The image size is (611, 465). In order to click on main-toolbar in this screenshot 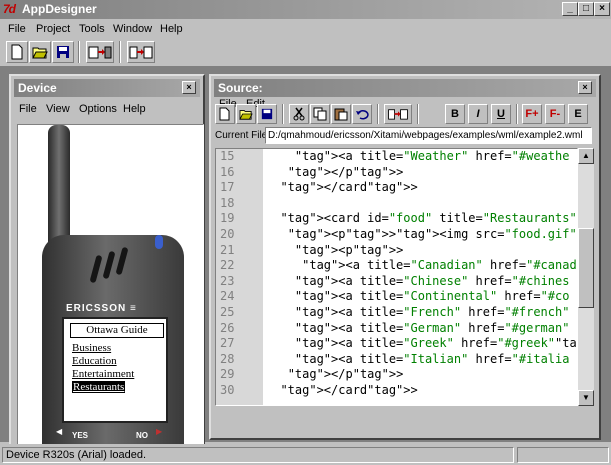, I will do `click(305, 52)`.